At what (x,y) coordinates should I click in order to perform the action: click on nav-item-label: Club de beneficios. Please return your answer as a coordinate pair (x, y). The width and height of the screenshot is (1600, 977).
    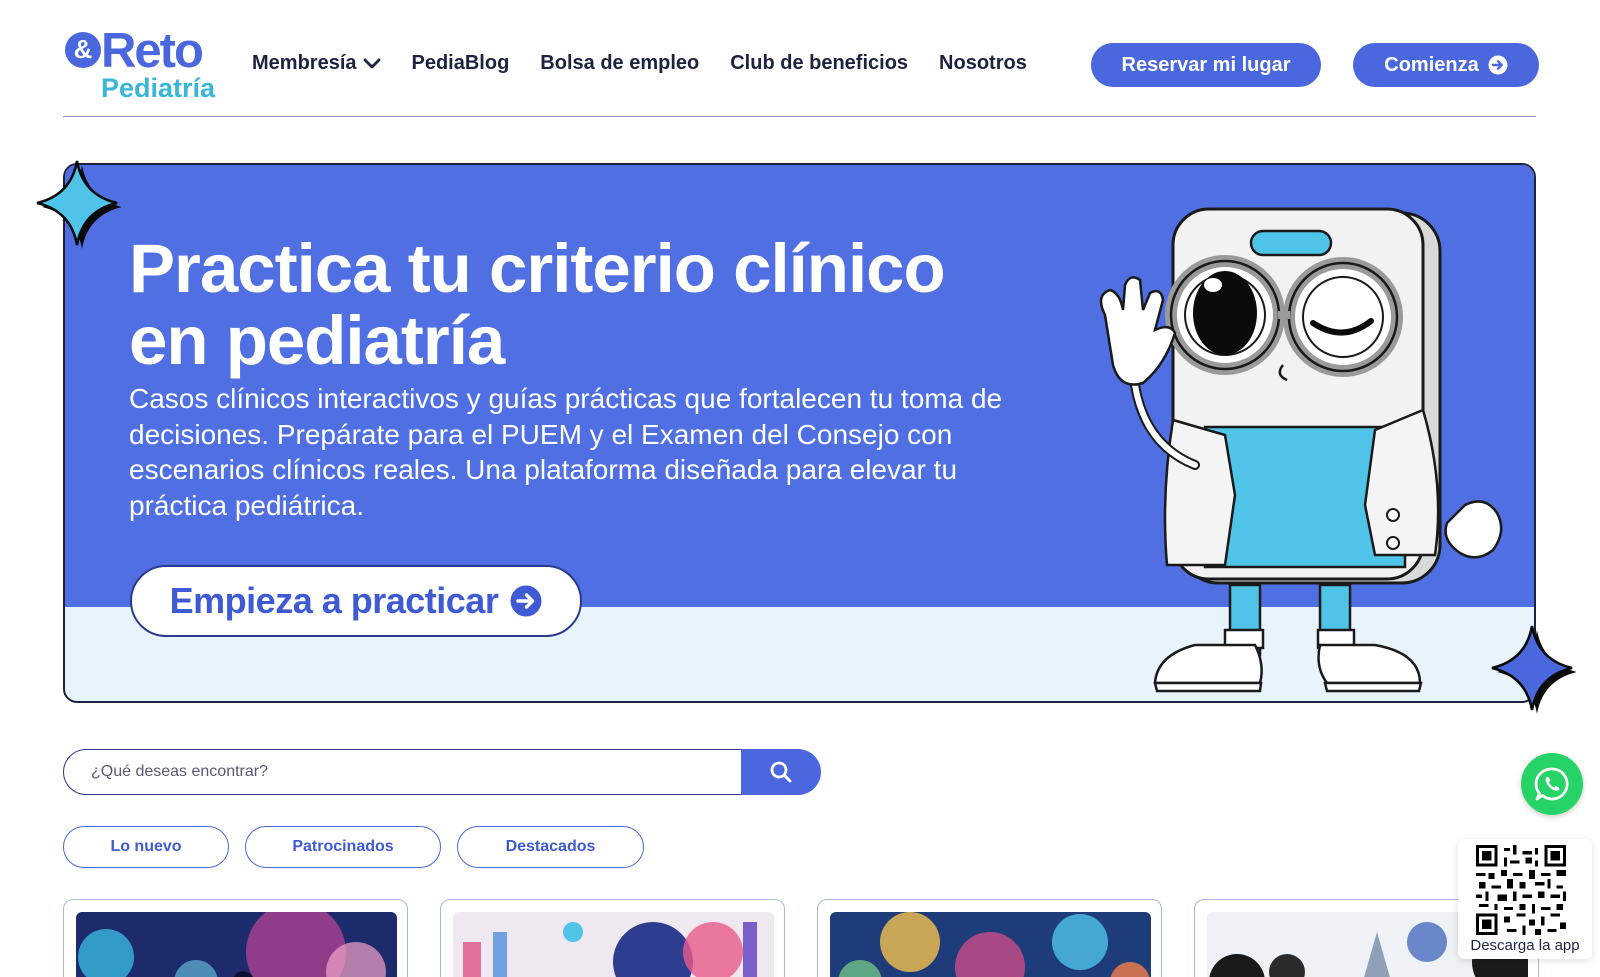
    Looking at the image, I should click on (819, 63).